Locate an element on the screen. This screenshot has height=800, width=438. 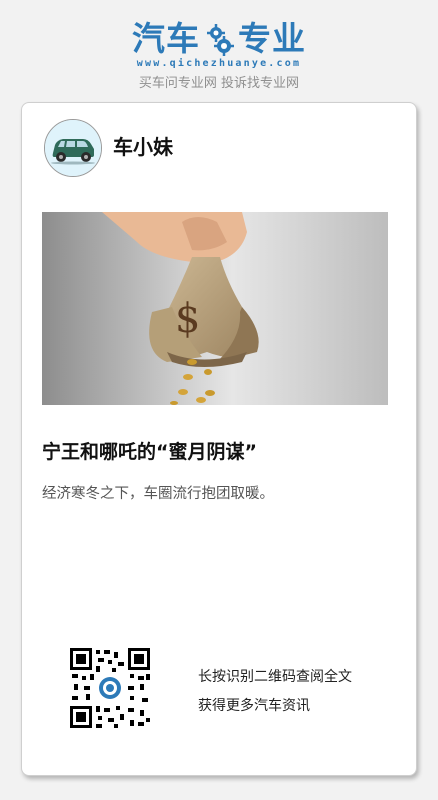
qr-instructions: 长按识别二维码查阅全文 获得更多汽车资讯 is located at coordinates (275, 692).